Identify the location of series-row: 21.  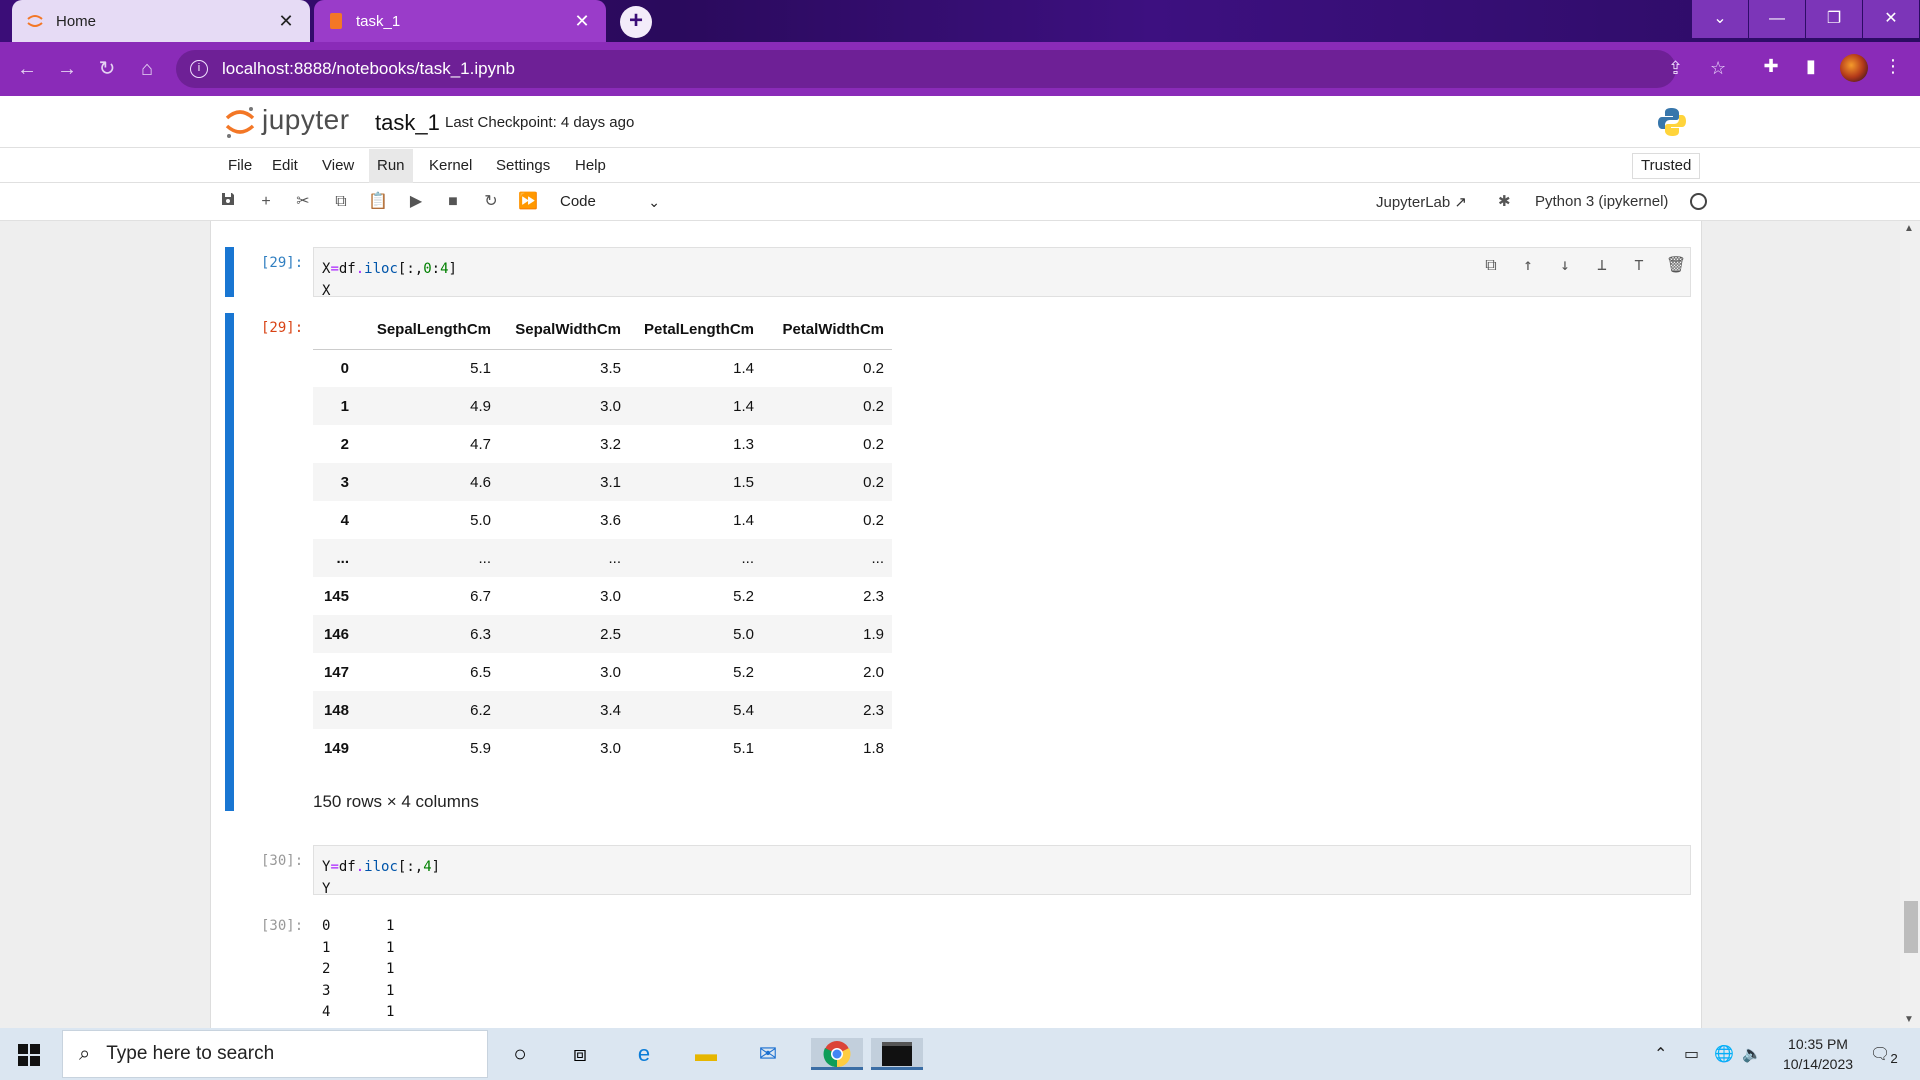
(358, 969).